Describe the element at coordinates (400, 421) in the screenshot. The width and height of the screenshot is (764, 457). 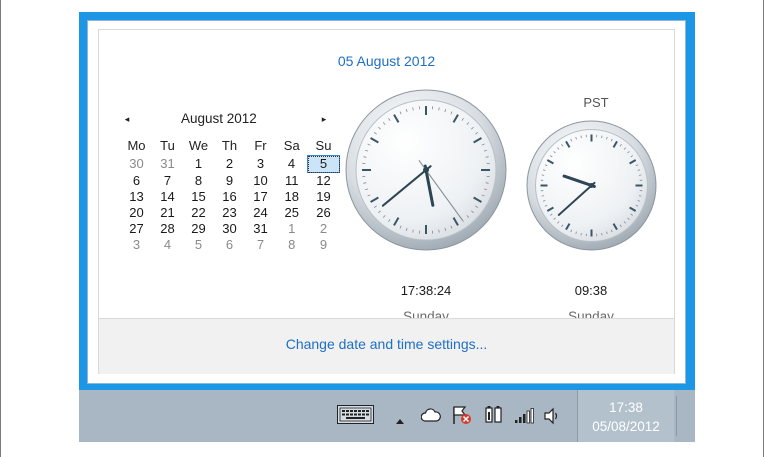
I see `show-hidden-icons-icon` at that location.